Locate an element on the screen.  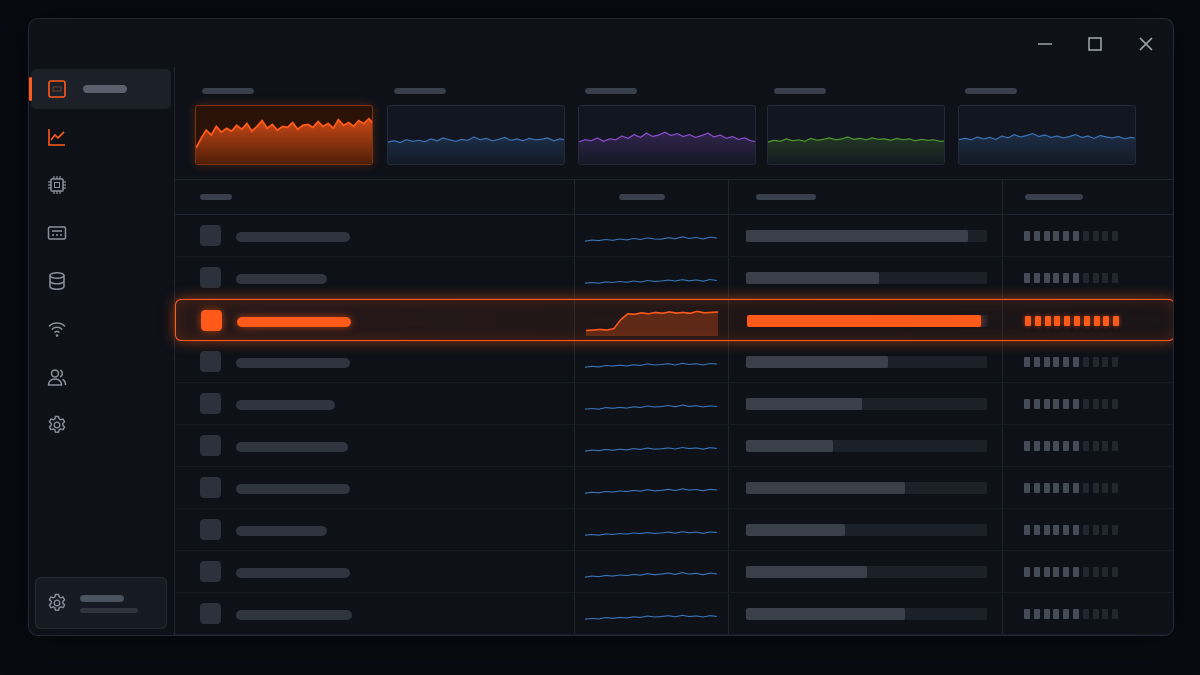
cpu-icon is located at coordinates (57, 185).